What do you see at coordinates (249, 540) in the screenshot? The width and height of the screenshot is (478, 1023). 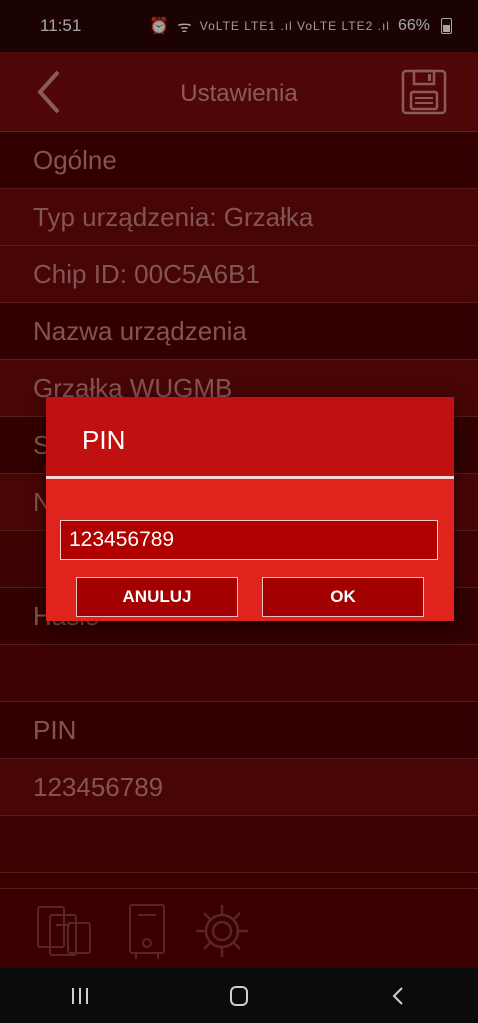 I see `pin-input` at bounding box center [249, 540].